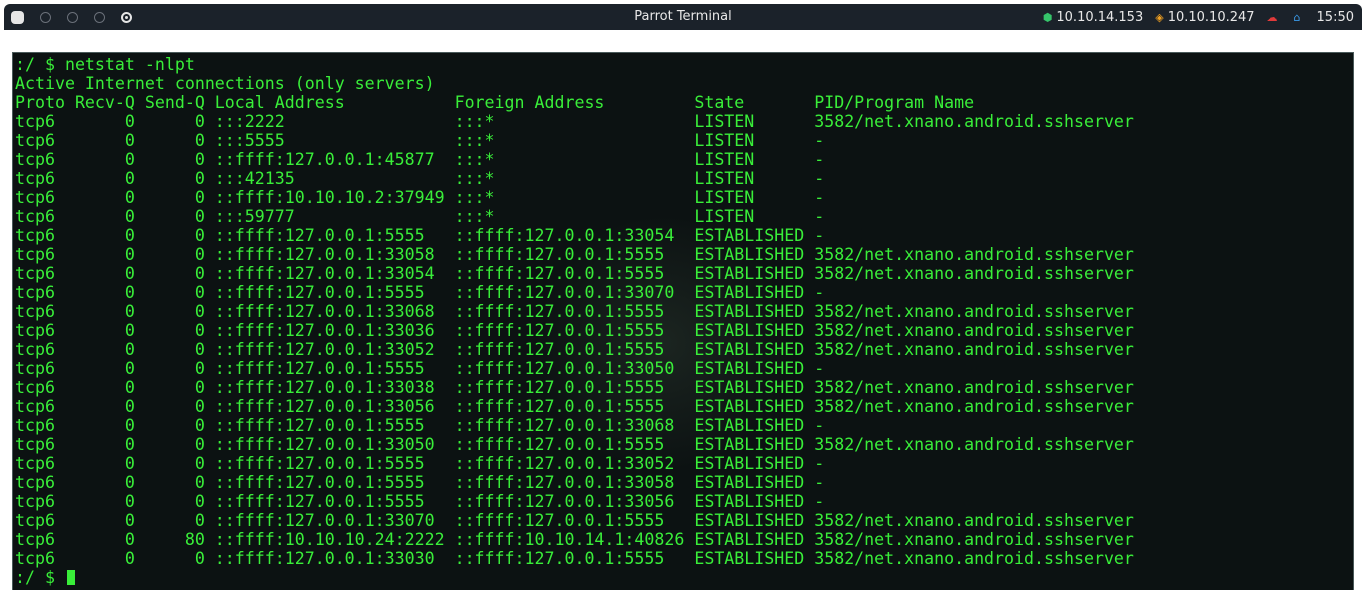 This screenshot has width=1366, height=590. I want to click on text-cursor, so click(70, 577).